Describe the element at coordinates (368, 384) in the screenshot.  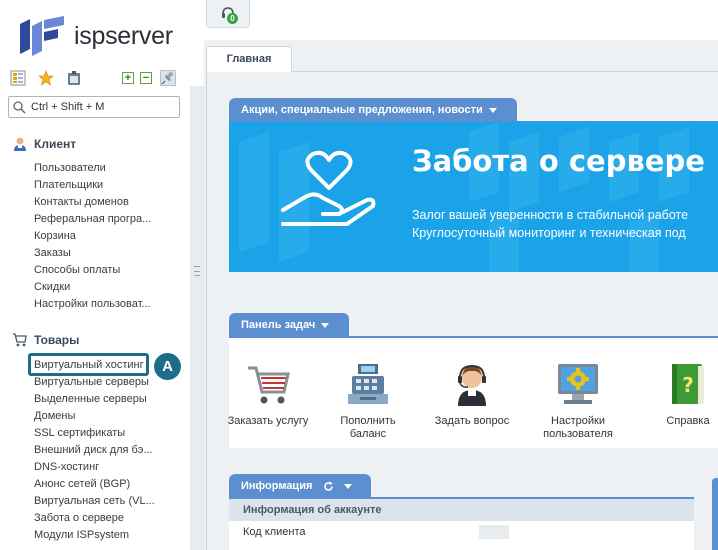
I see `cash-register-icon` at that location.